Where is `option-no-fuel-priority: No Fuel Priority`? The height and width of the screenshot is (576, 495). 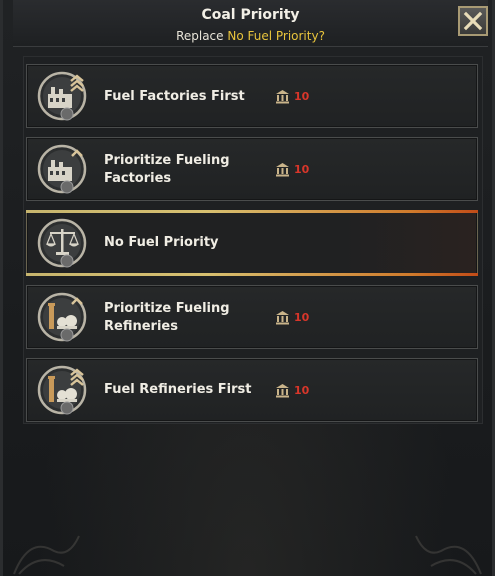
option-no-fuel-priority: No Fuel Priority is located at coordinates (252, 243).